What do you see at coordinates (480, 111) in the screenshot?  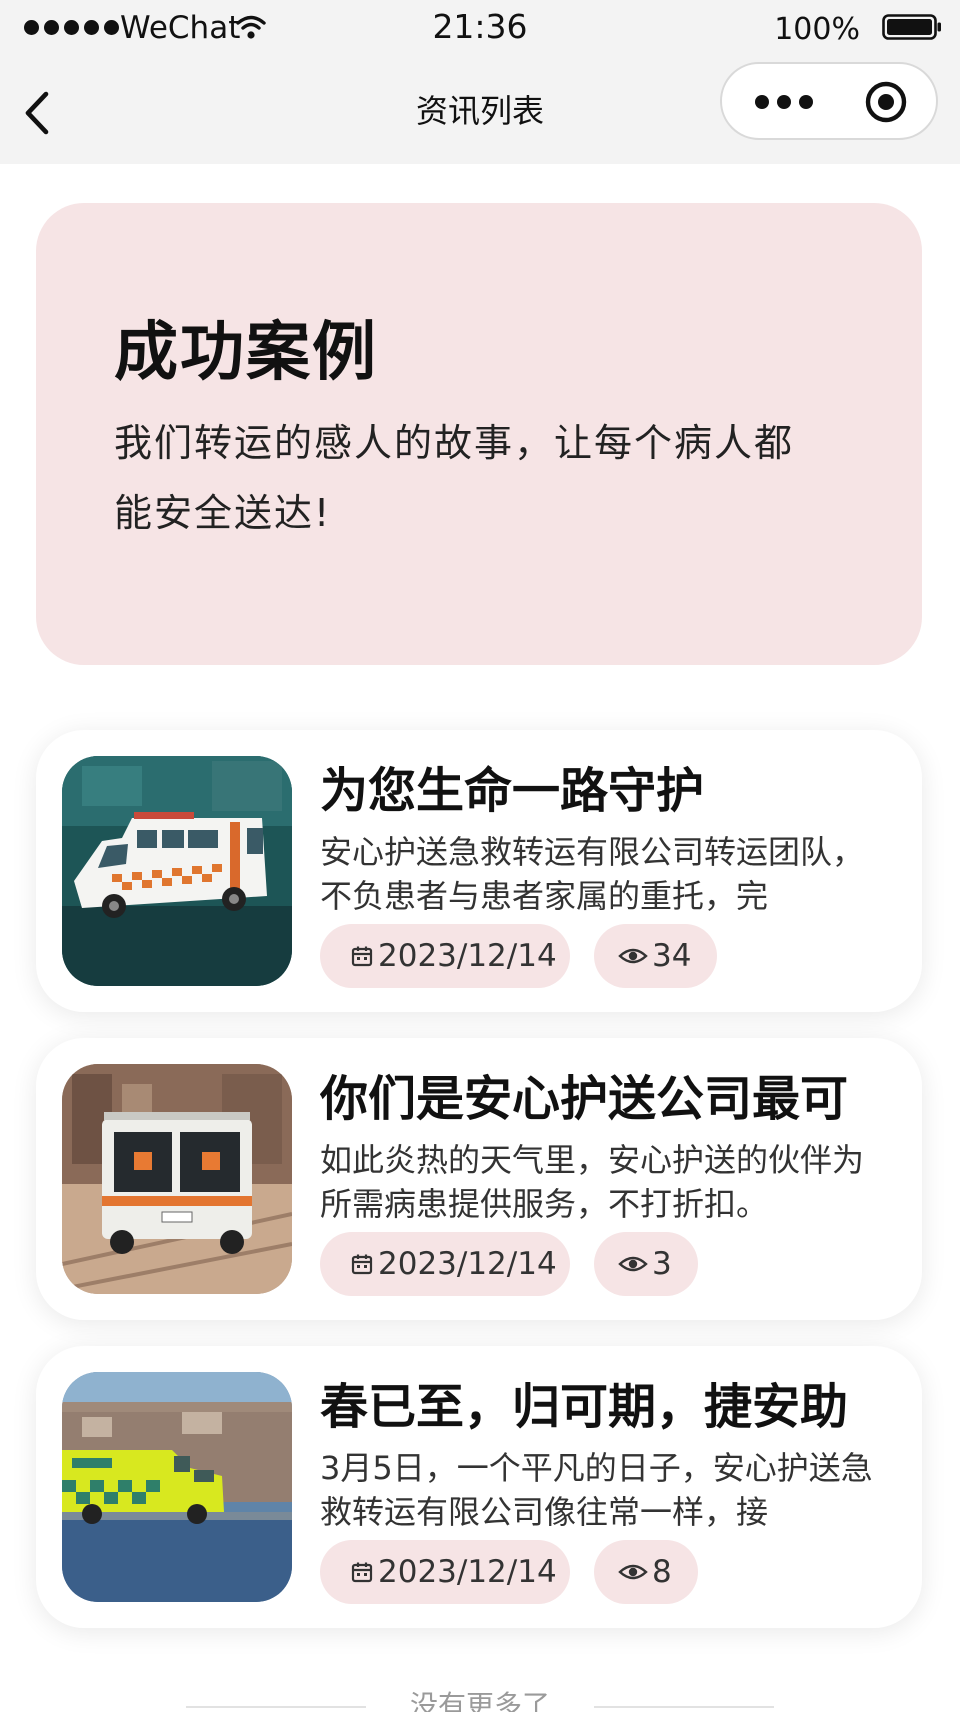 I see `navigation-bar: 资讯列表` at bounding box center [480, 111].